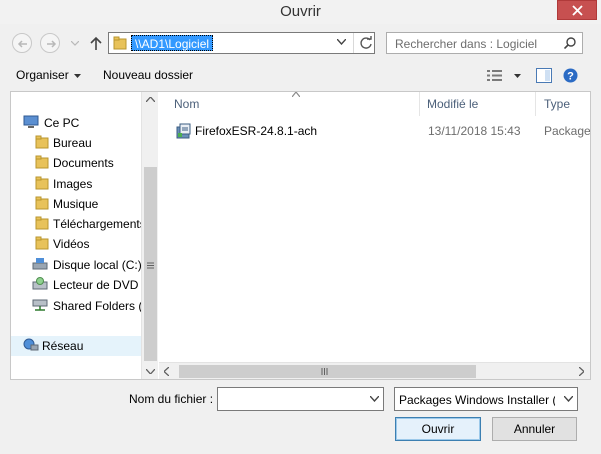  I want to click on tree-item-label: Disque local (C:), so click(97, 265).